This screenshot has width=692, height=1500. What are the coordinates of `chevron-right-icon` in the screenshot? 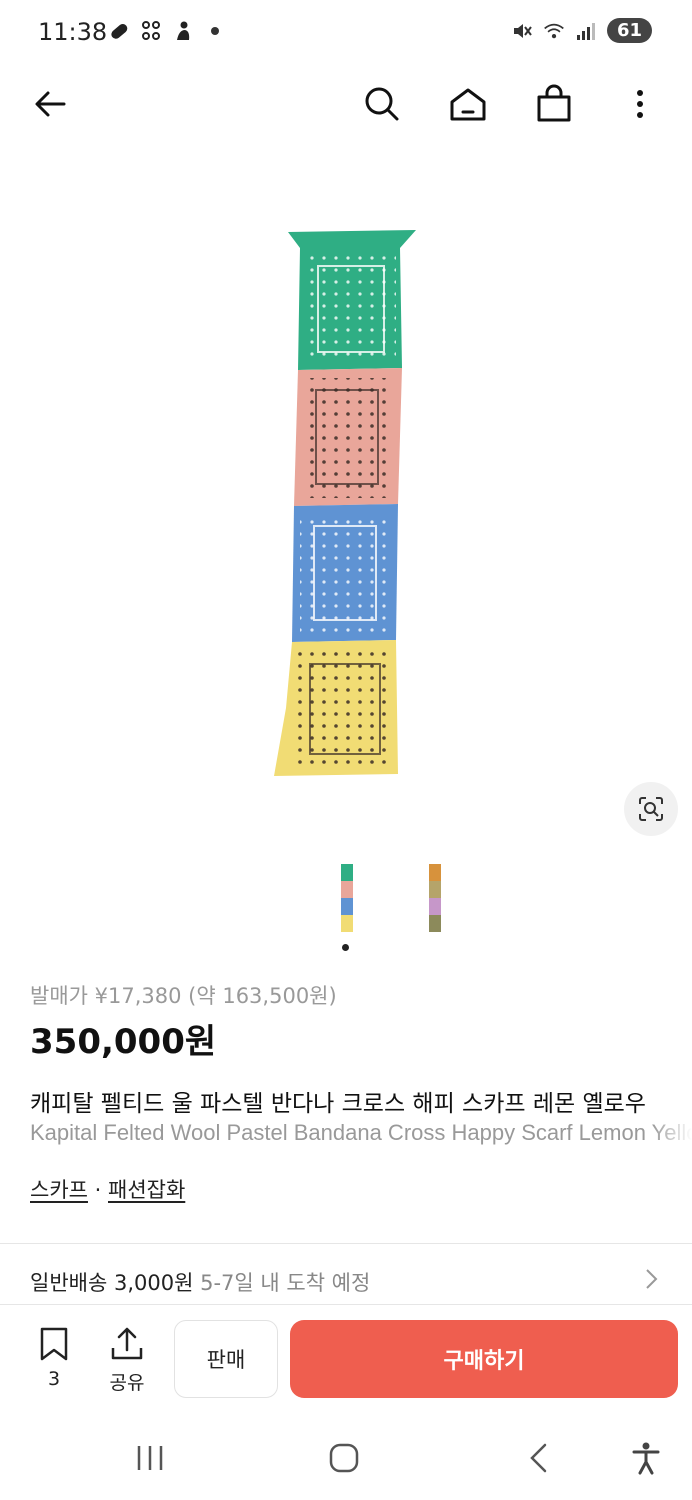 It's located at (651, 1281).